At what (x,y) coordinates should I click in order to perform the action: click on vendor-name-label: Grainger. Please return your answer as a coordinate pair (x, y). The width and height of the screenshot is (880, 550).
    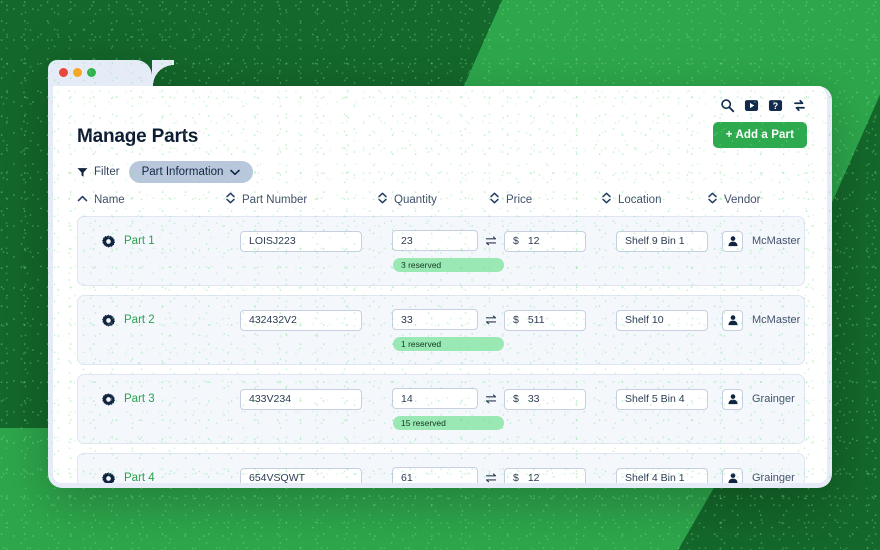
    Looking at the image, I should click on (773, 399).